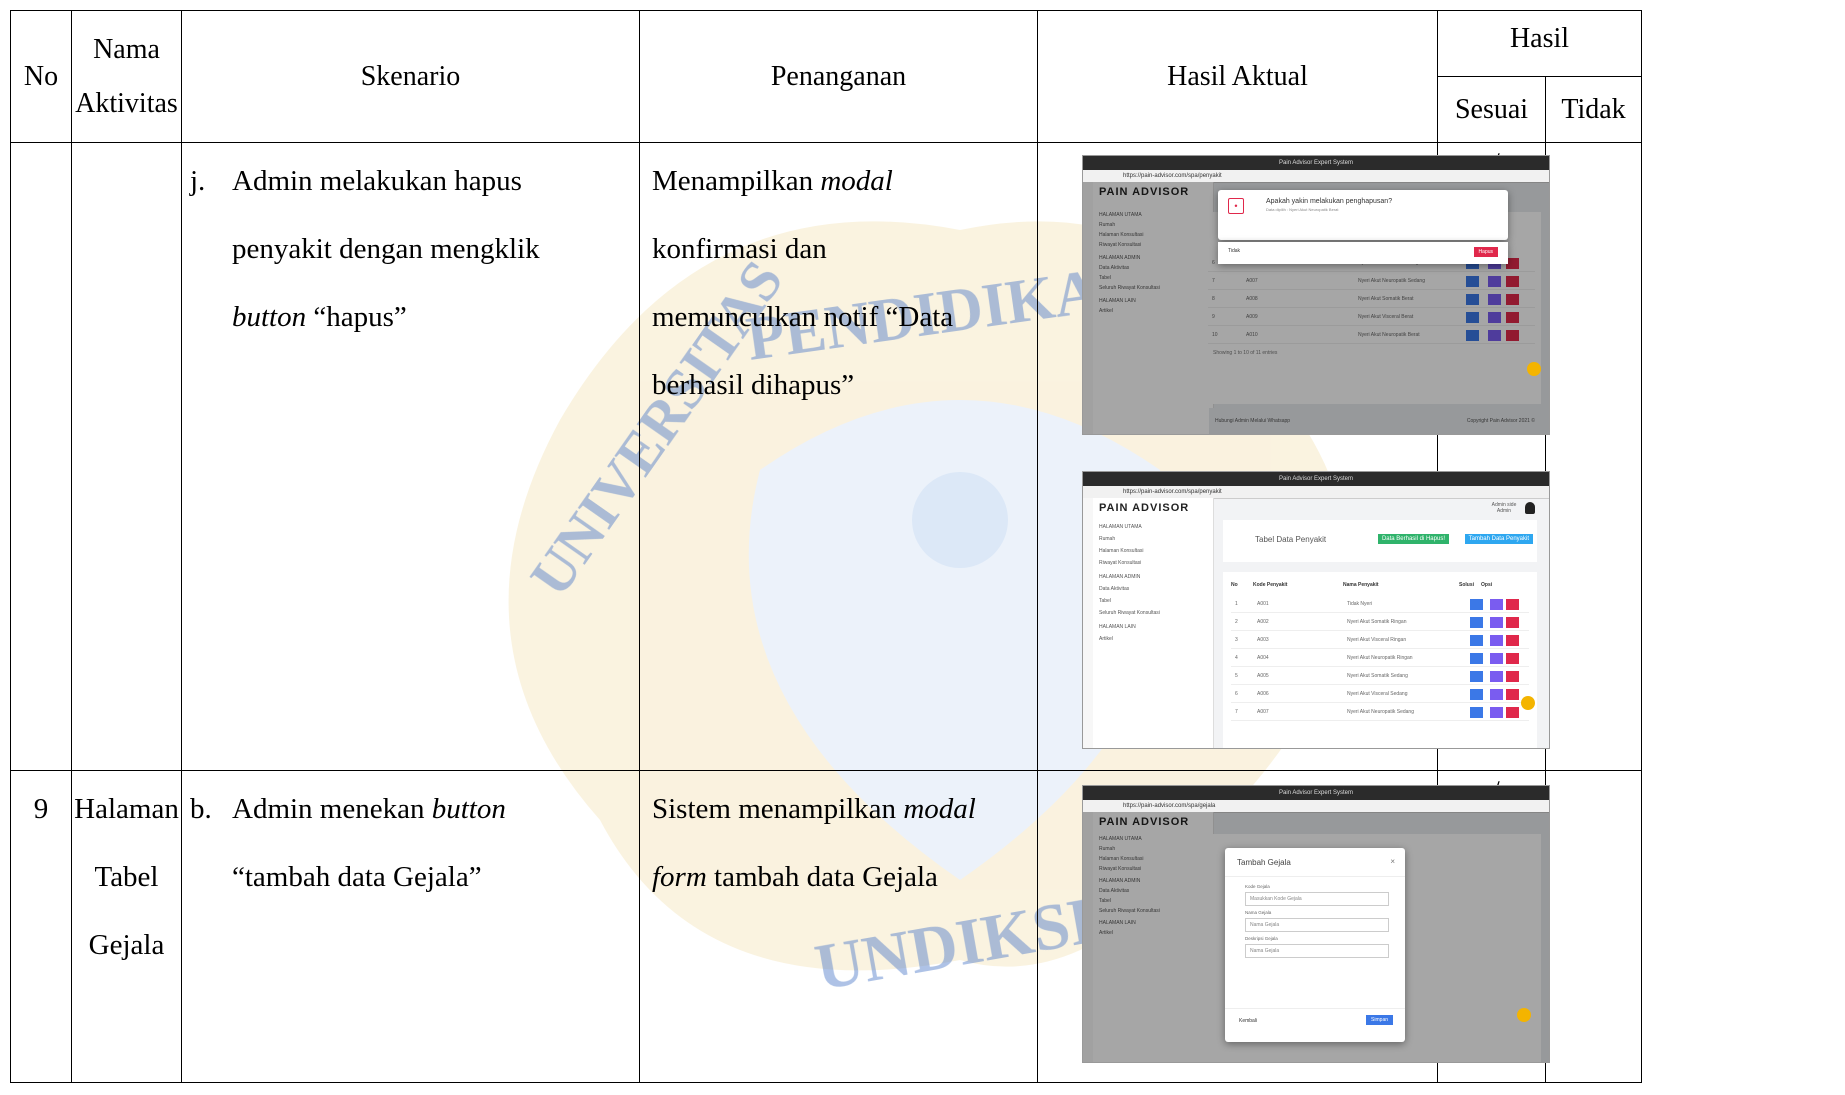 The image size is (1845, 1095). Describe the element at coordinates (1237, 76) in the screenshot. I see `header-hasil-aktual: Hasil Aktual` at that location.